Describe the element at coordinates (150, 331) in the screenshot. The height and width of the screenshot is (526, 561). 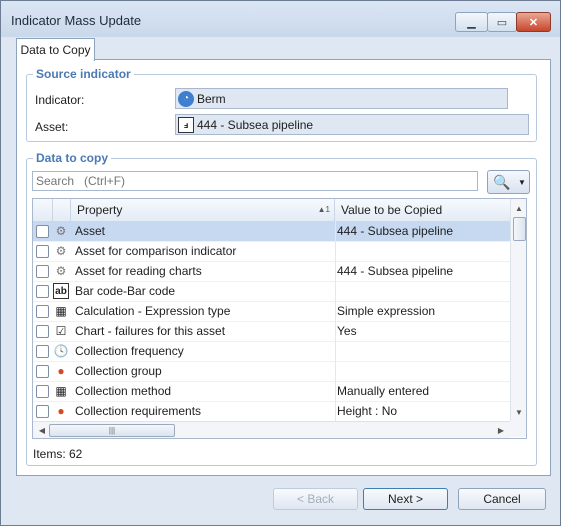
I see `cell-property: Chart - failures for this asset` at that location.